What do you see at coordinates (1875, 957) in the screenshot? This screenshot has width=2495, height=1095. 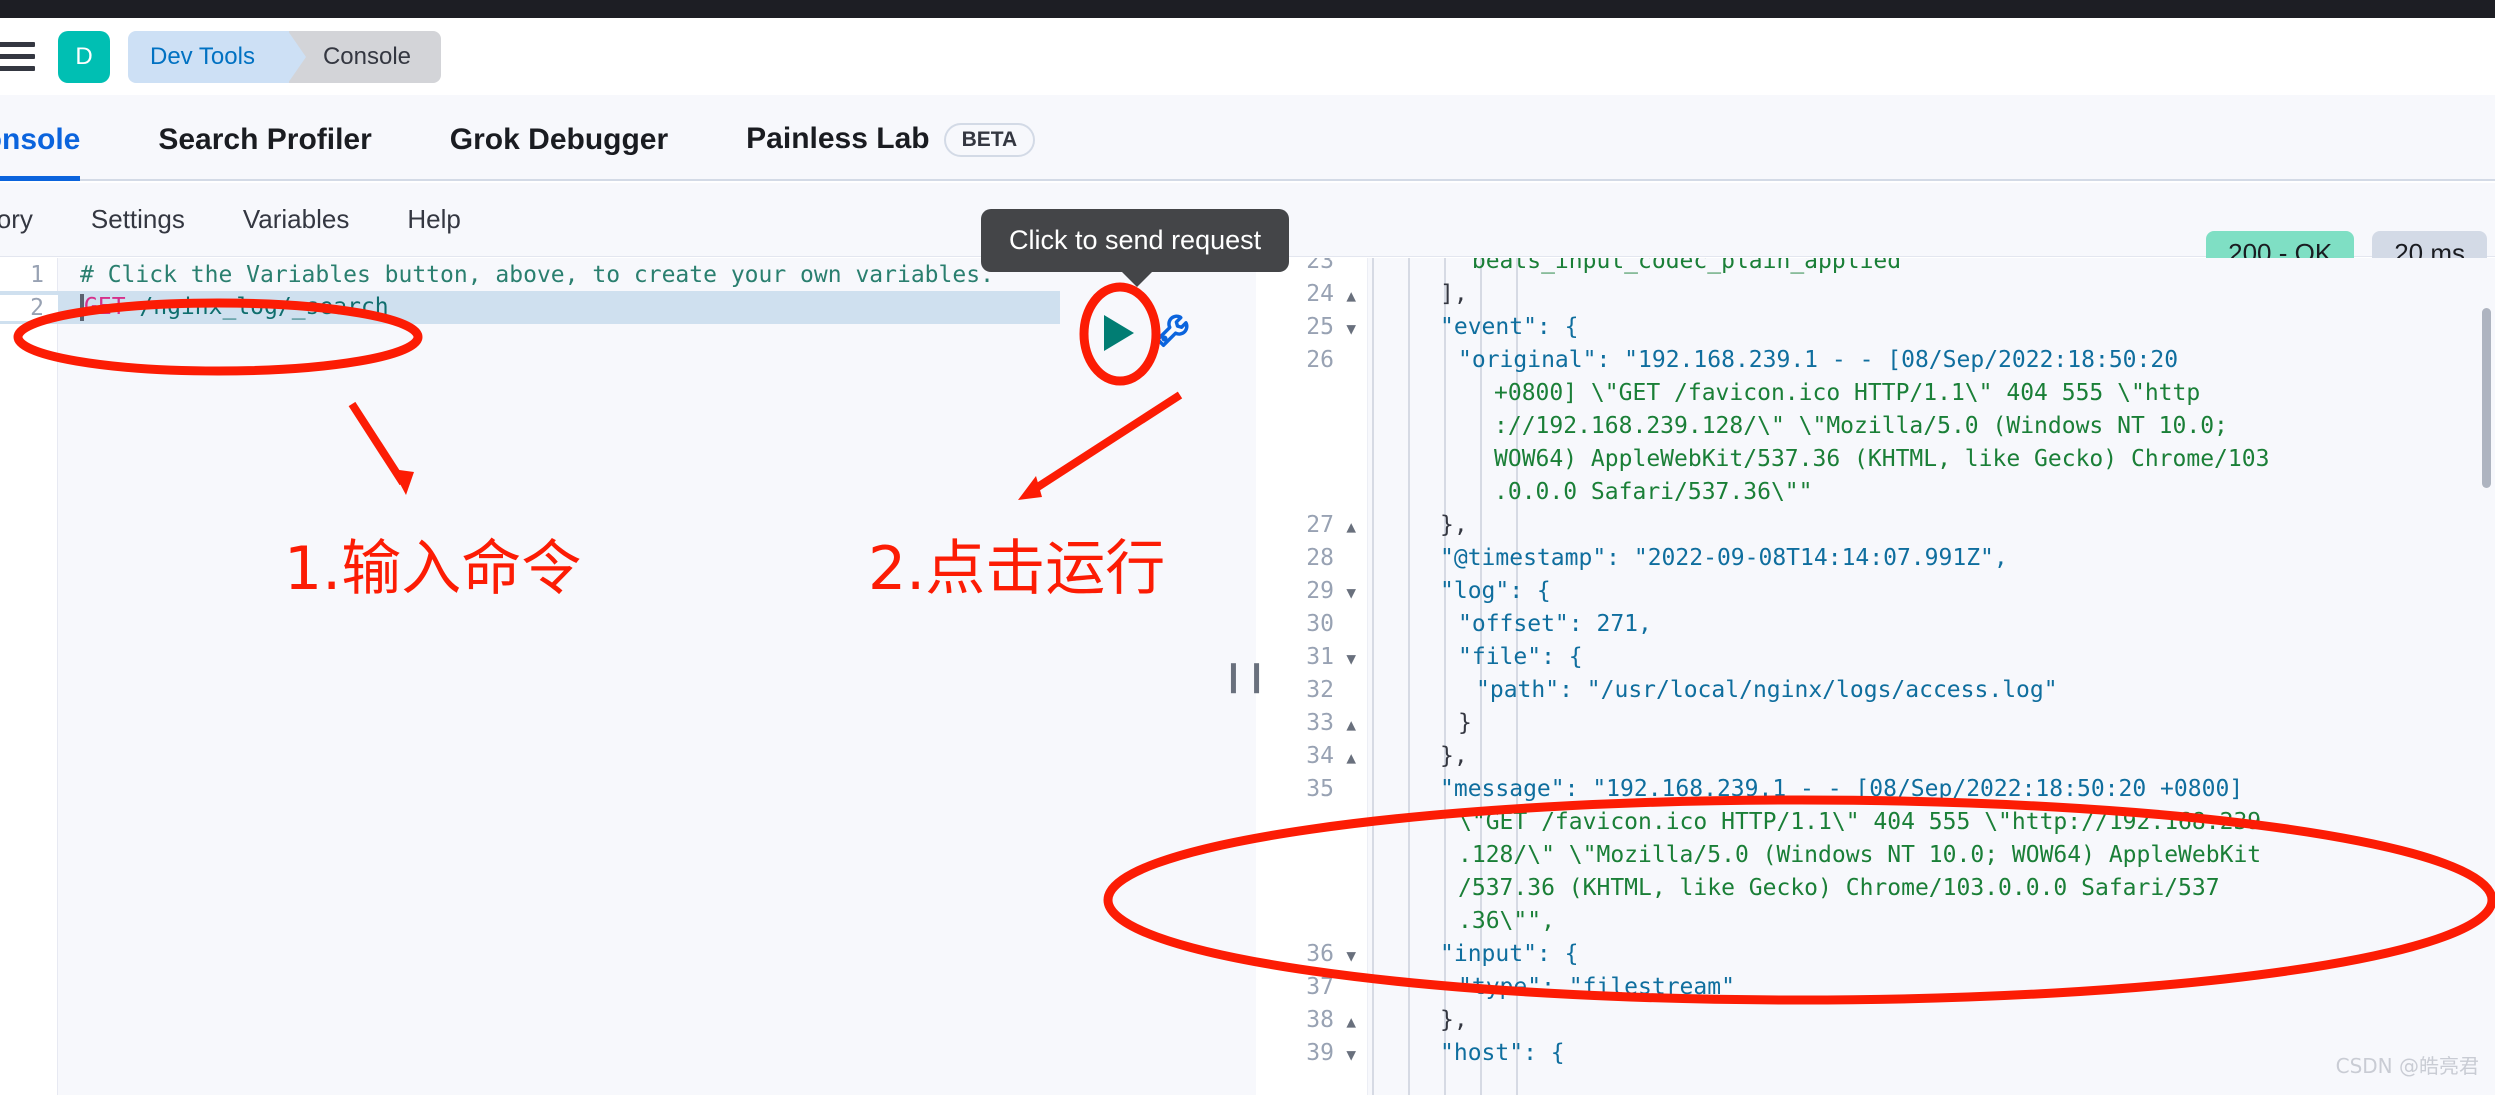 I see `response-line: 36 ▼ "input": {` at bounding box center [1875, 957].